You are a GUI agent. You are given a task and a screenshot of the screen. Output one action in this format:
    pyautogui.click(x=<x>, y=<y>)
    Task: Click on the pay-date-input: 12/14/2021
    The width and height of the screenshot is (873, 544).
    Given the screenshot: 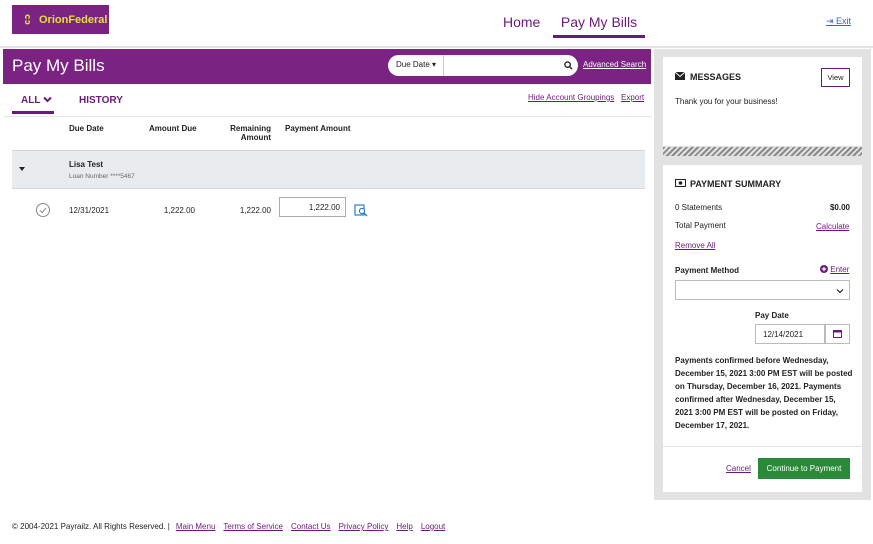 What is the action you would take?
    pyautogui.click(x=790, y=334)
    